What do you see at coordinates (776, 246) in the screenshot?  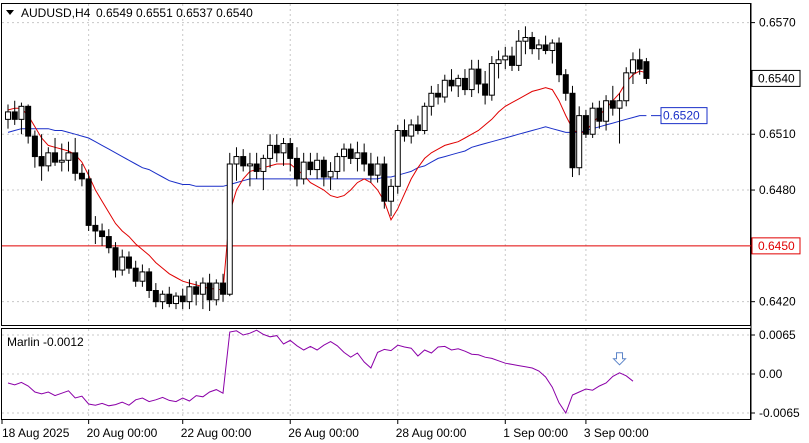 I see `level-price-label: 0.6450` at bounding box center [776, 246].